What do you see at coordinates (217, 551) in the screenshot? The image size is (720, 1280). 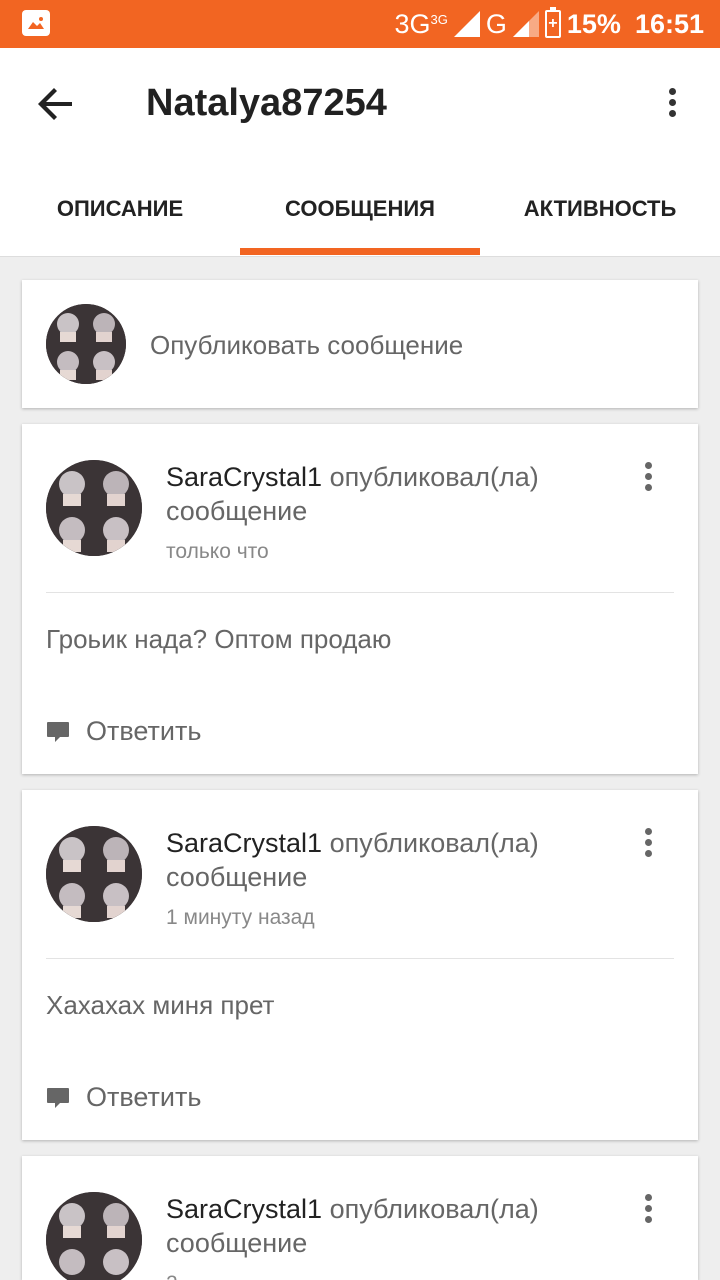 I see `post-time: только что` at bounding box center [217, 551].